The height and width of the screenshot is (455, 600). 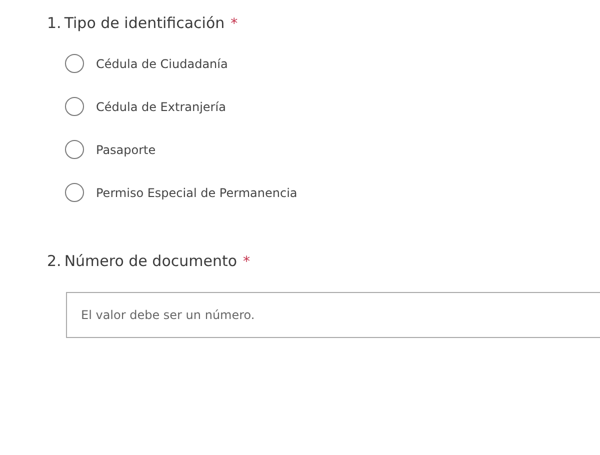 I want to click on input-field: El valor debe ser un número., so click(x=333, y=315).